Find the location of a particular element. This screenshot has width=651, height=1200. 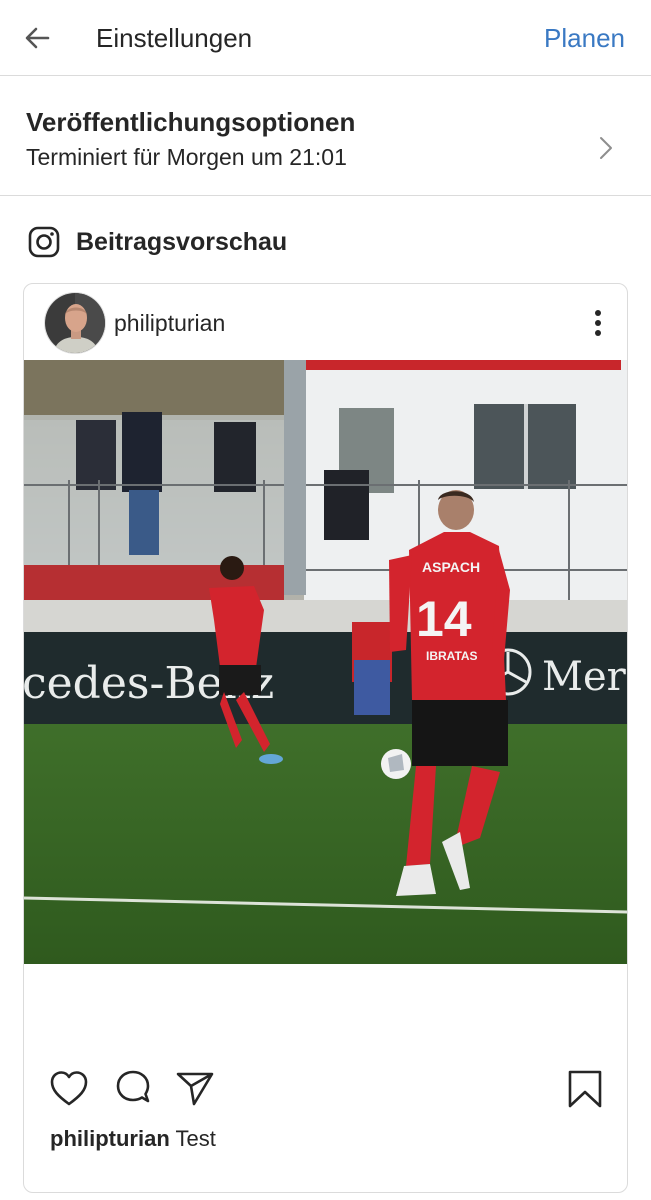

caption-text: Test is located at coordinates (195, 1138).